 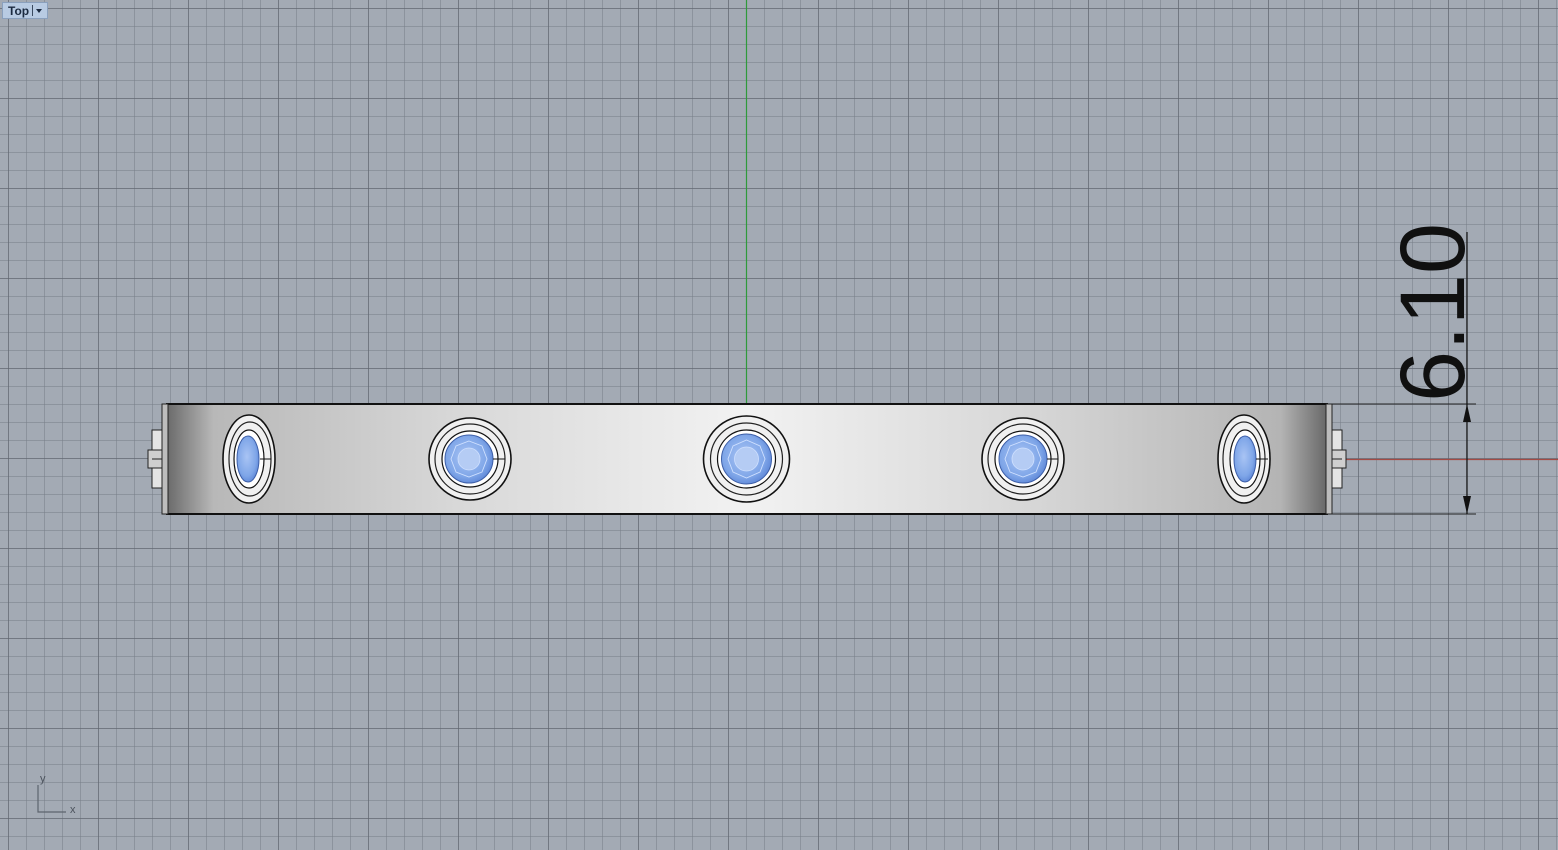 What do you see at coordinates (17, 11) in the screenshot?
I see `viewport-title-label: Top` at bounding box center [17, 11].